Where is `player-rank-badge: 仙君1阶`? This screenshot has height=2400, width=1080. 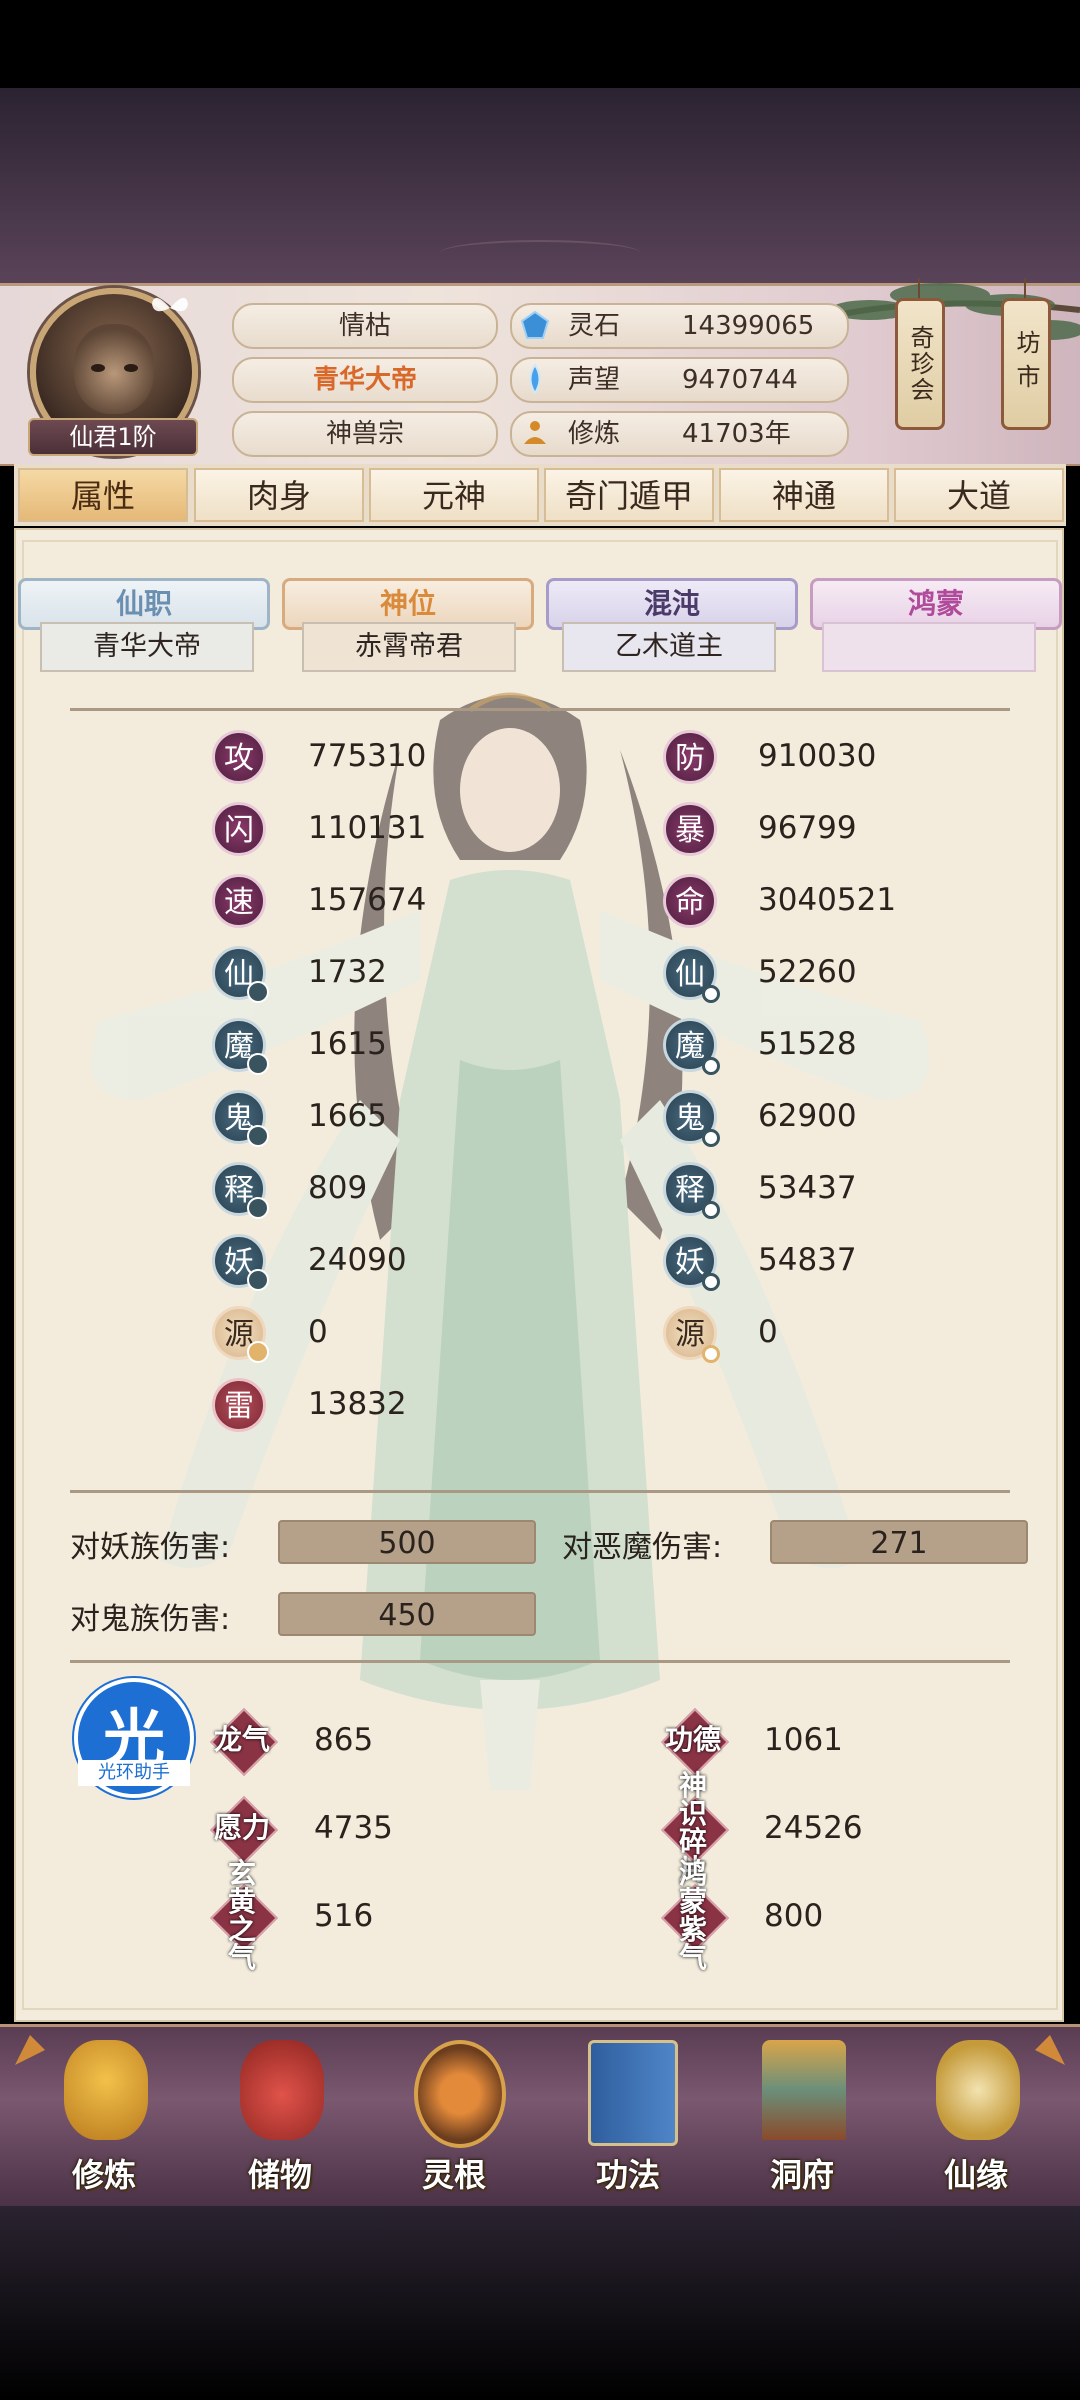 player-rank-badge: 仙君1阶 is located at coordinates (113, 437).